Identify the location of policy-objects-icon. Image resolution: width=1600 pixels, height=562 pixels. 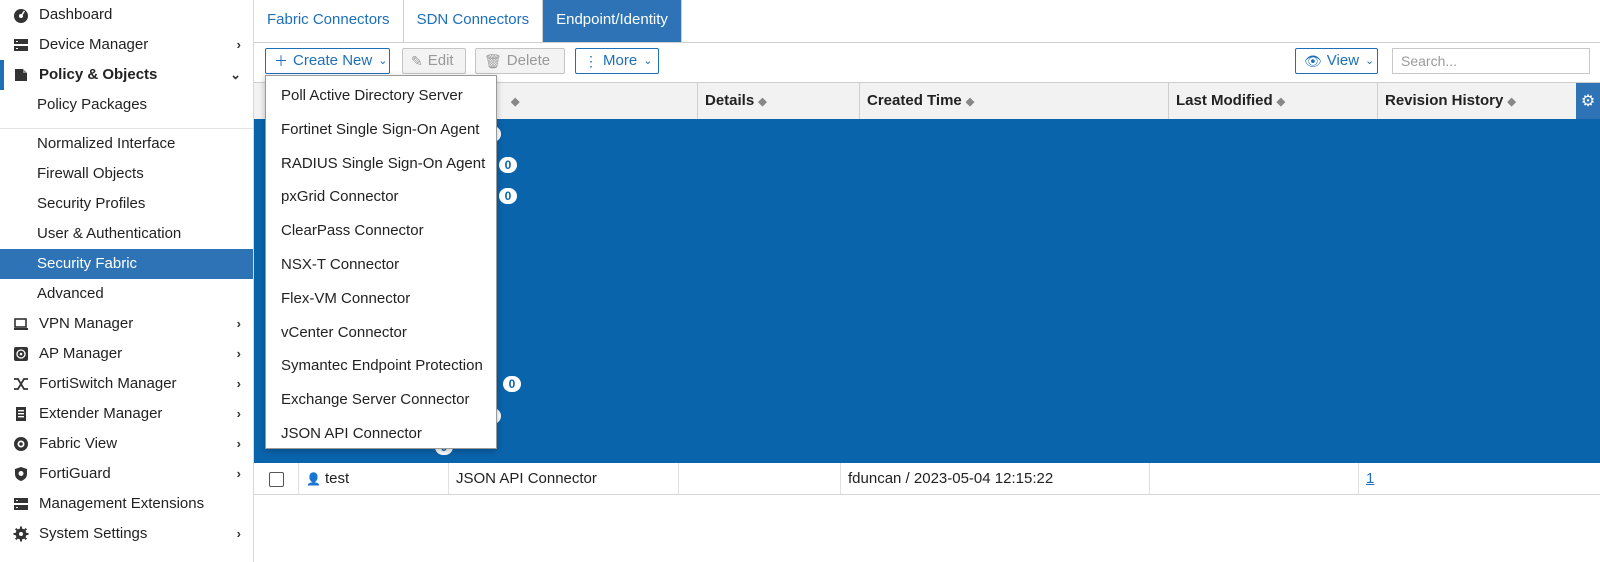
(21, 75).